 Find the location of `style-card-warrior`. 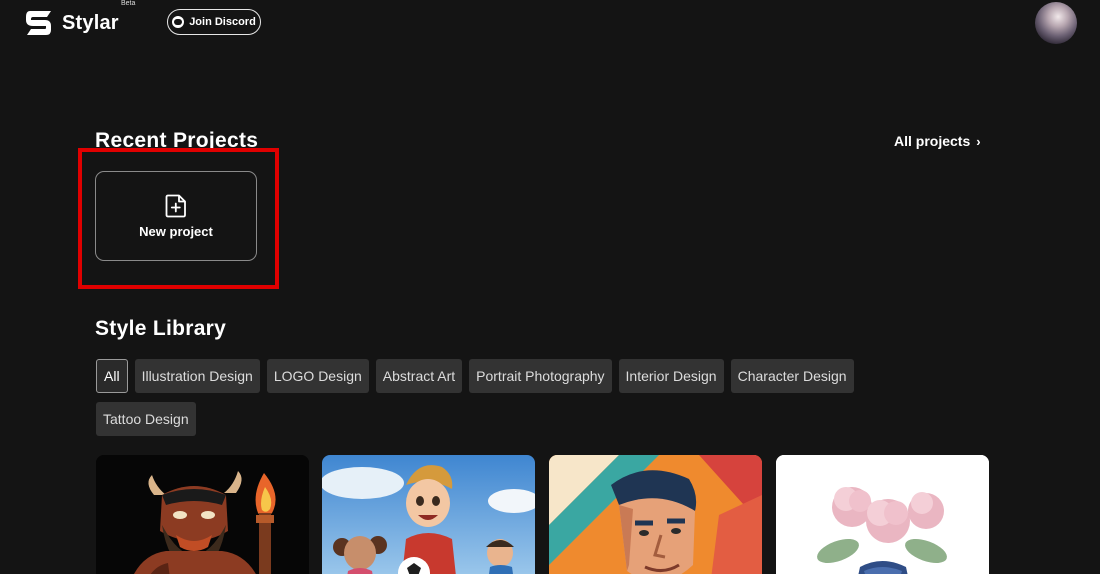

style-card-warrior is located at coordinates (202, 514).